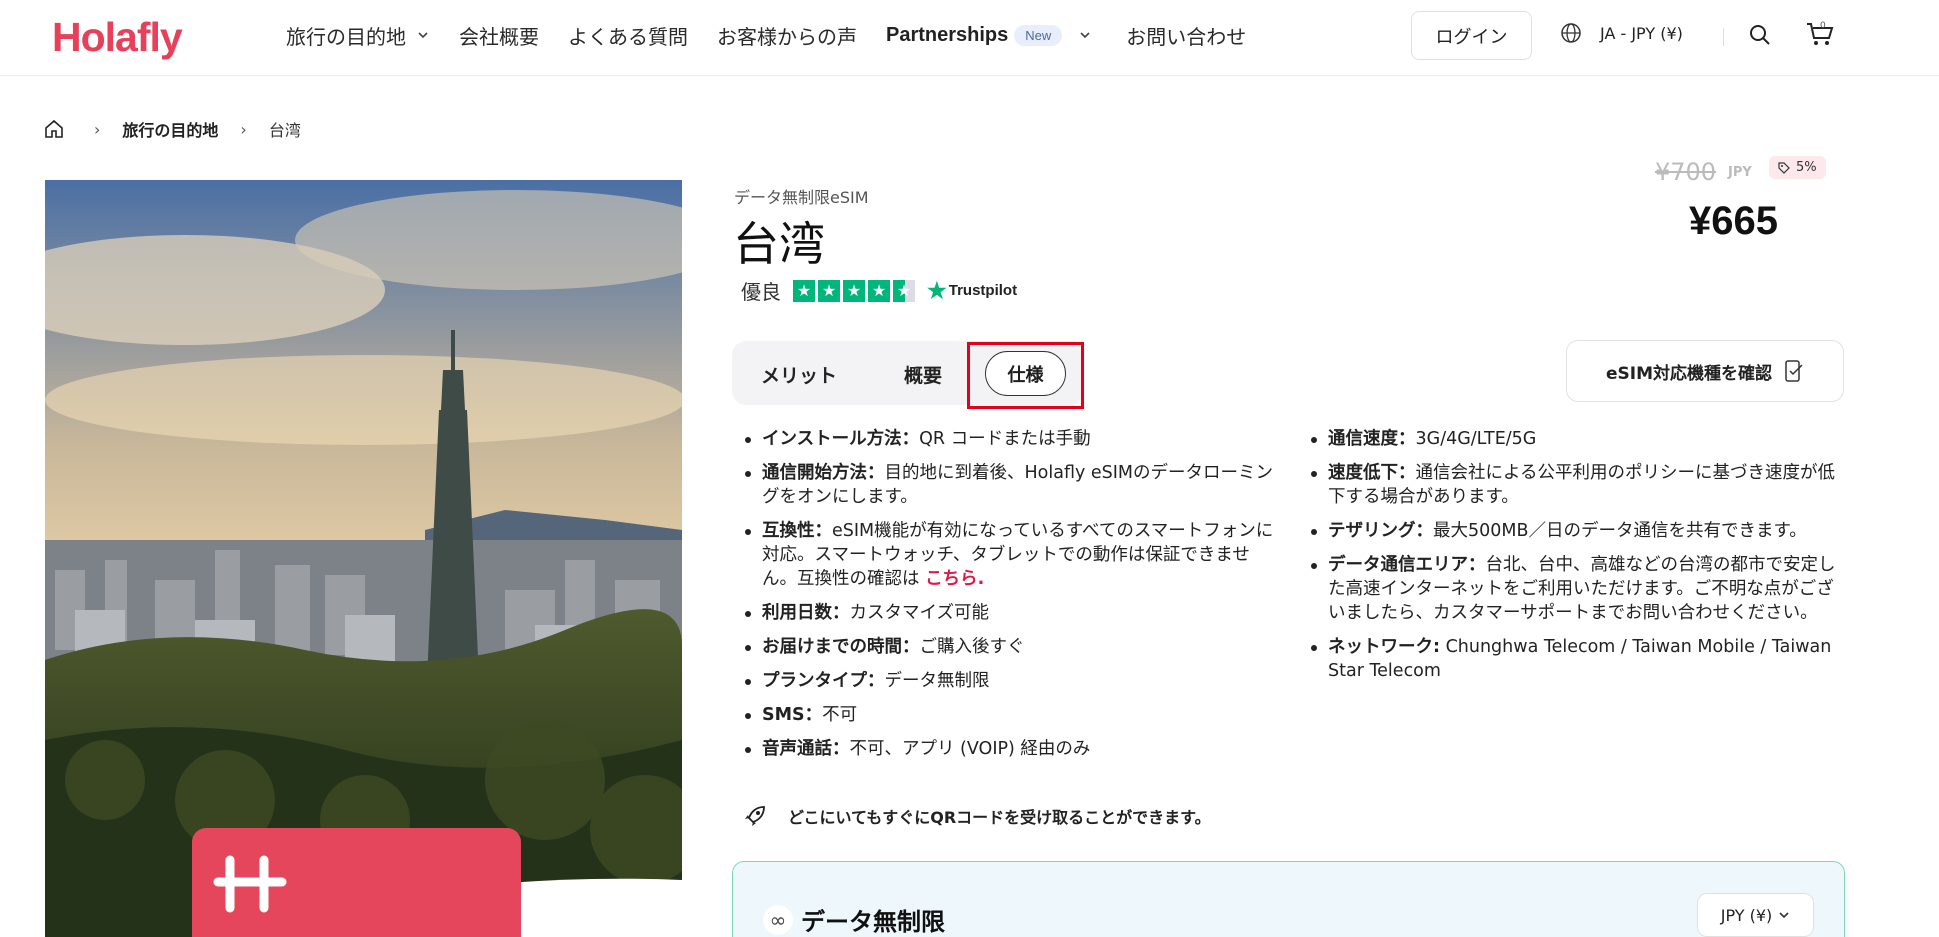 The image size is (1939, 937). Describe the element at coordinates (1760, 35) in the screenshot. I see `search-icon` at that location.